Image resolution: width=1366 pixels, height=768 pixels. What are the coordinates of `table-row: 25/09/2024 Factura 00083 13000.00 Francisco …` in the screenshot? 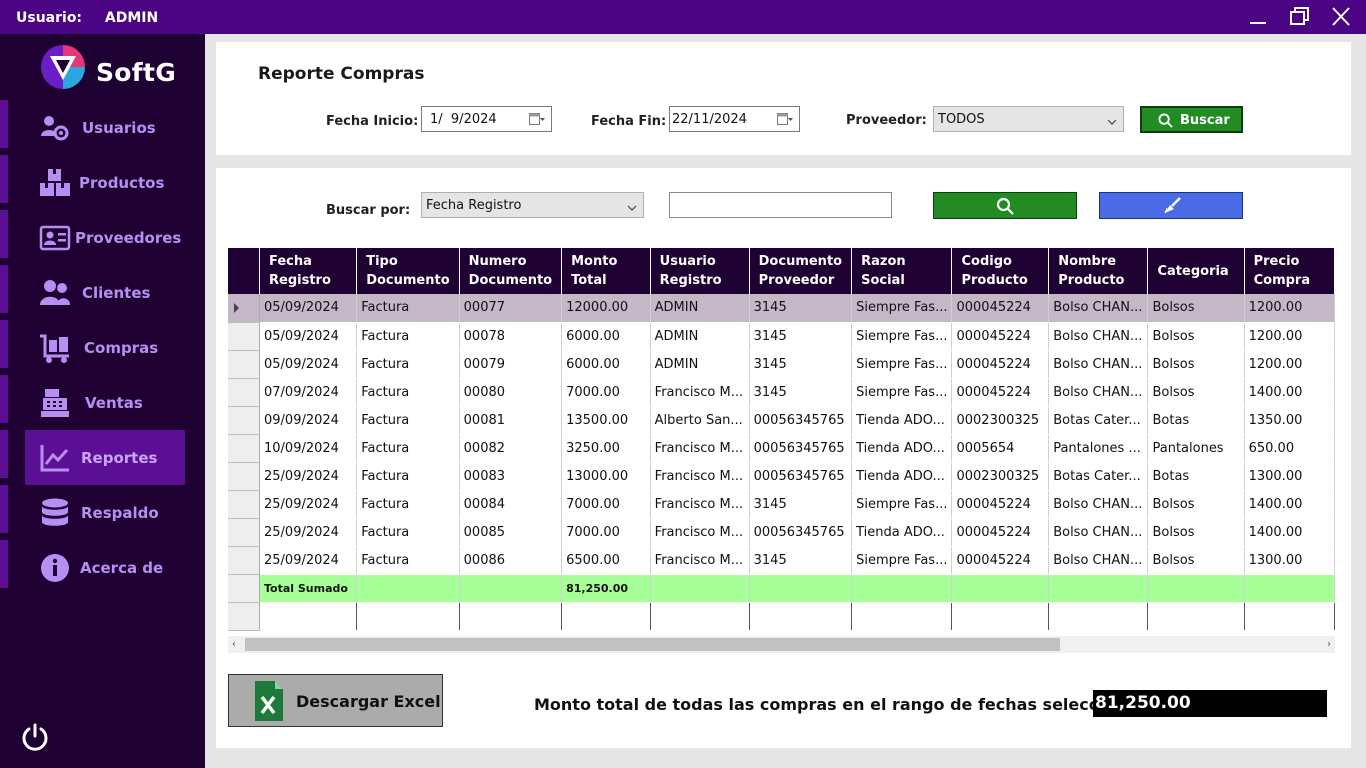 It's located at (781, 476).